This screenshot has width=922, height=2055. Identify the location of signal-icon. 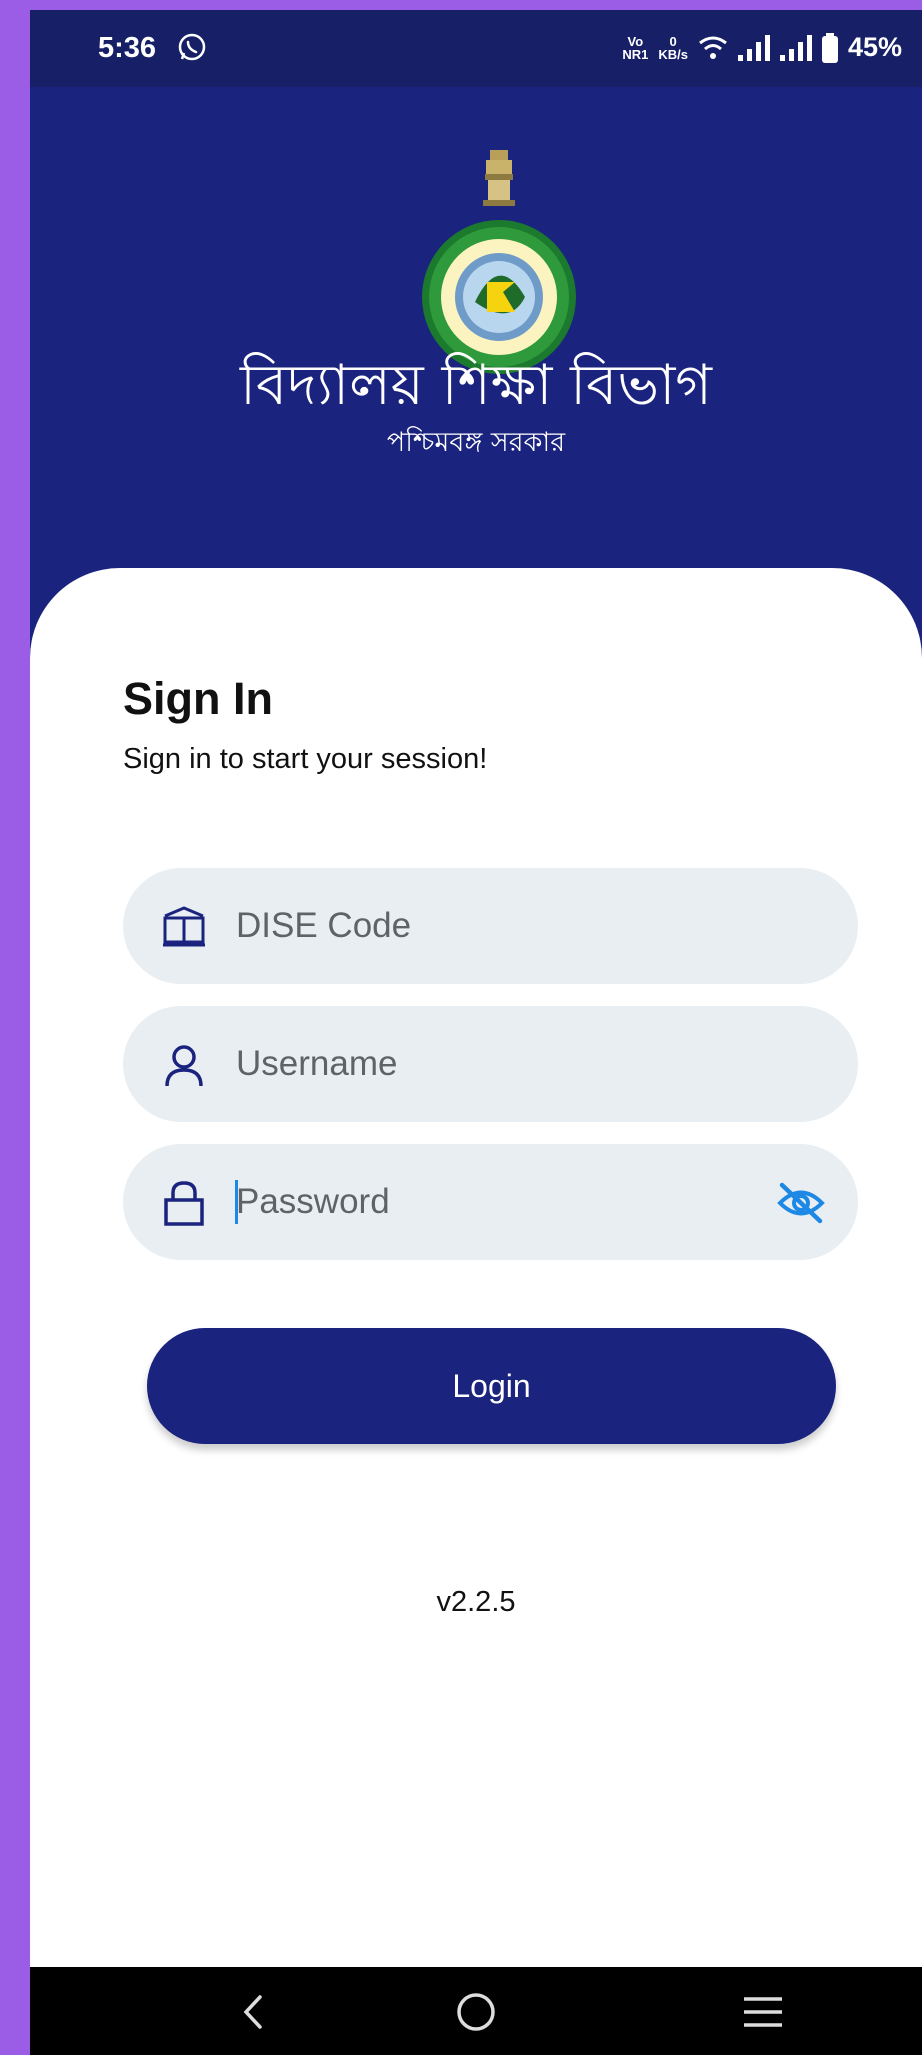
(753, 47).